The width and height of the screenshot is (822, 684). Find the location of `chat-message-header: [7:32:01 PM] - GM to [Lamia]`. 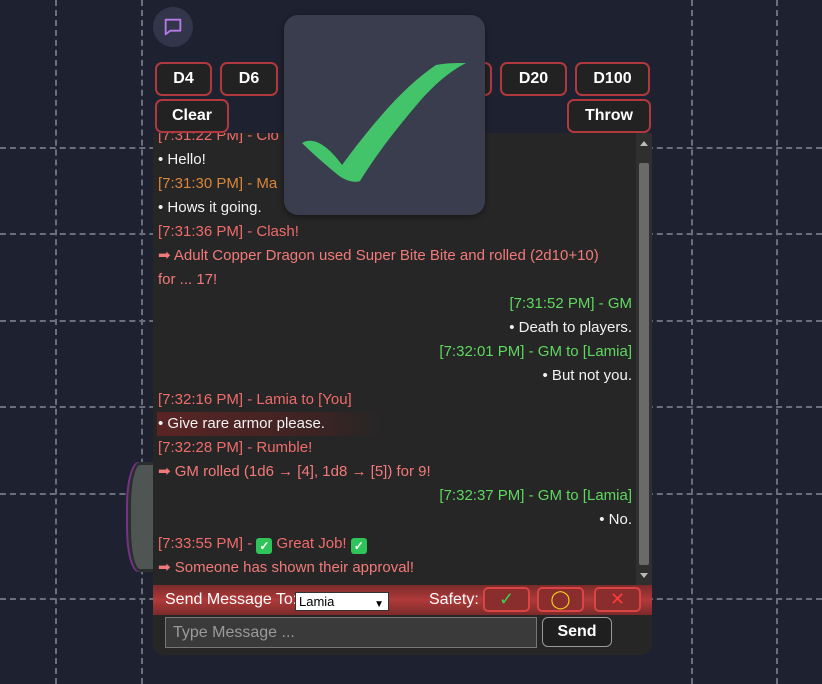

chat-message-header: [7:32:01 PM] - GM to [Lamia] is located at coordinates (535, 351).